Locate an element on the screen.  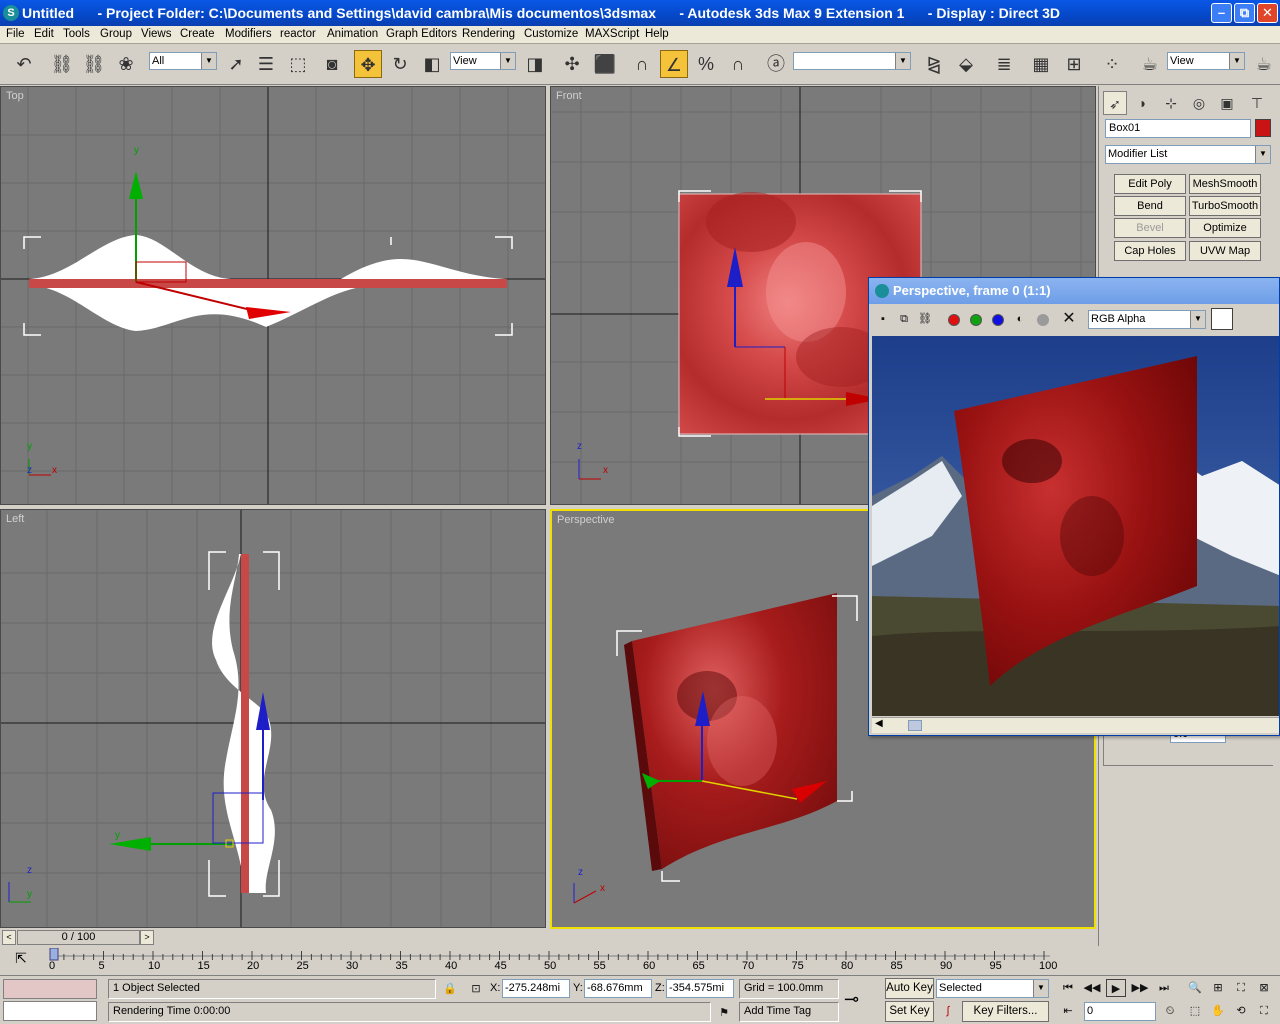
red-channel-icon is located at coordinates (954, 320).